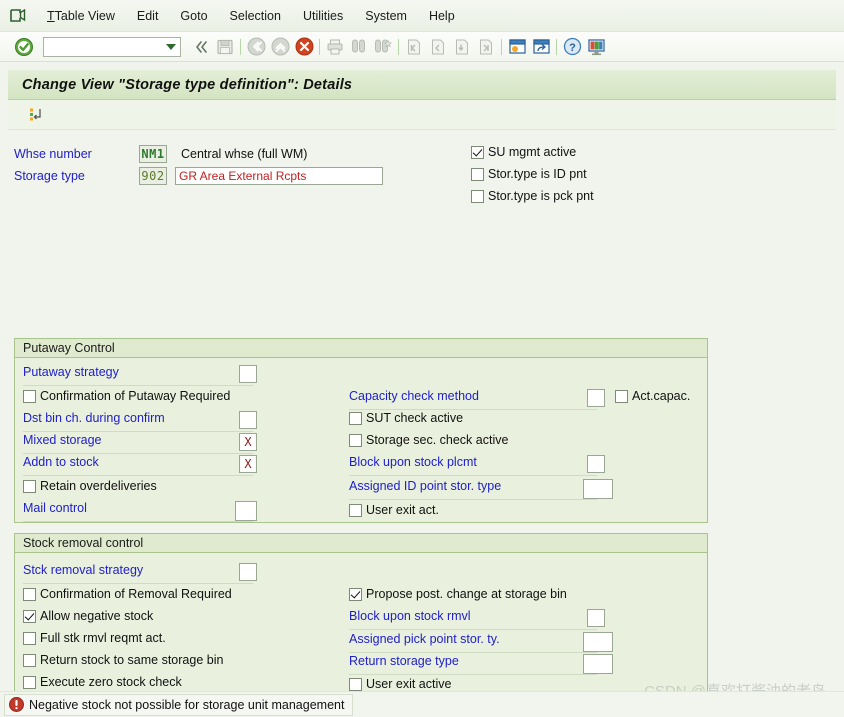 The width and height of the screenshot is (844, 717). I want to click on menu-selection: Selection, so click(255, 16).